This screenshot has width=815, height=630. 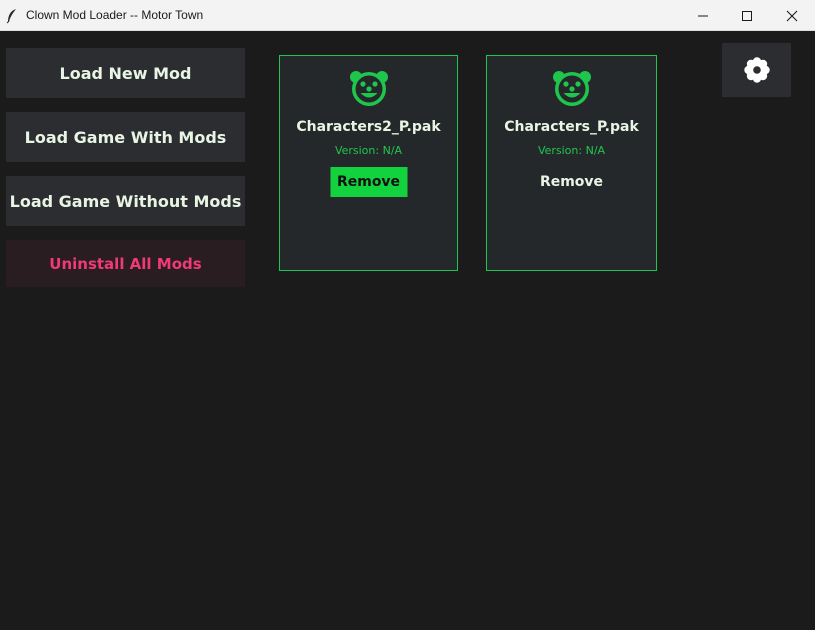 I want to click on load-game-with-mods-button: Load Game With Mods, so click(x=125, y=137).